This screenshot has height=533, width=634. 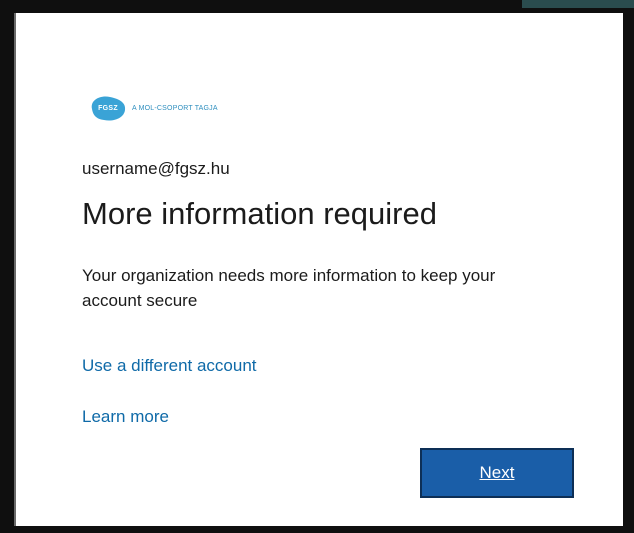 I want to click on company-logo: FGSZ A MOL-CSOPORT TAGJA, so click(x=153, y=108).